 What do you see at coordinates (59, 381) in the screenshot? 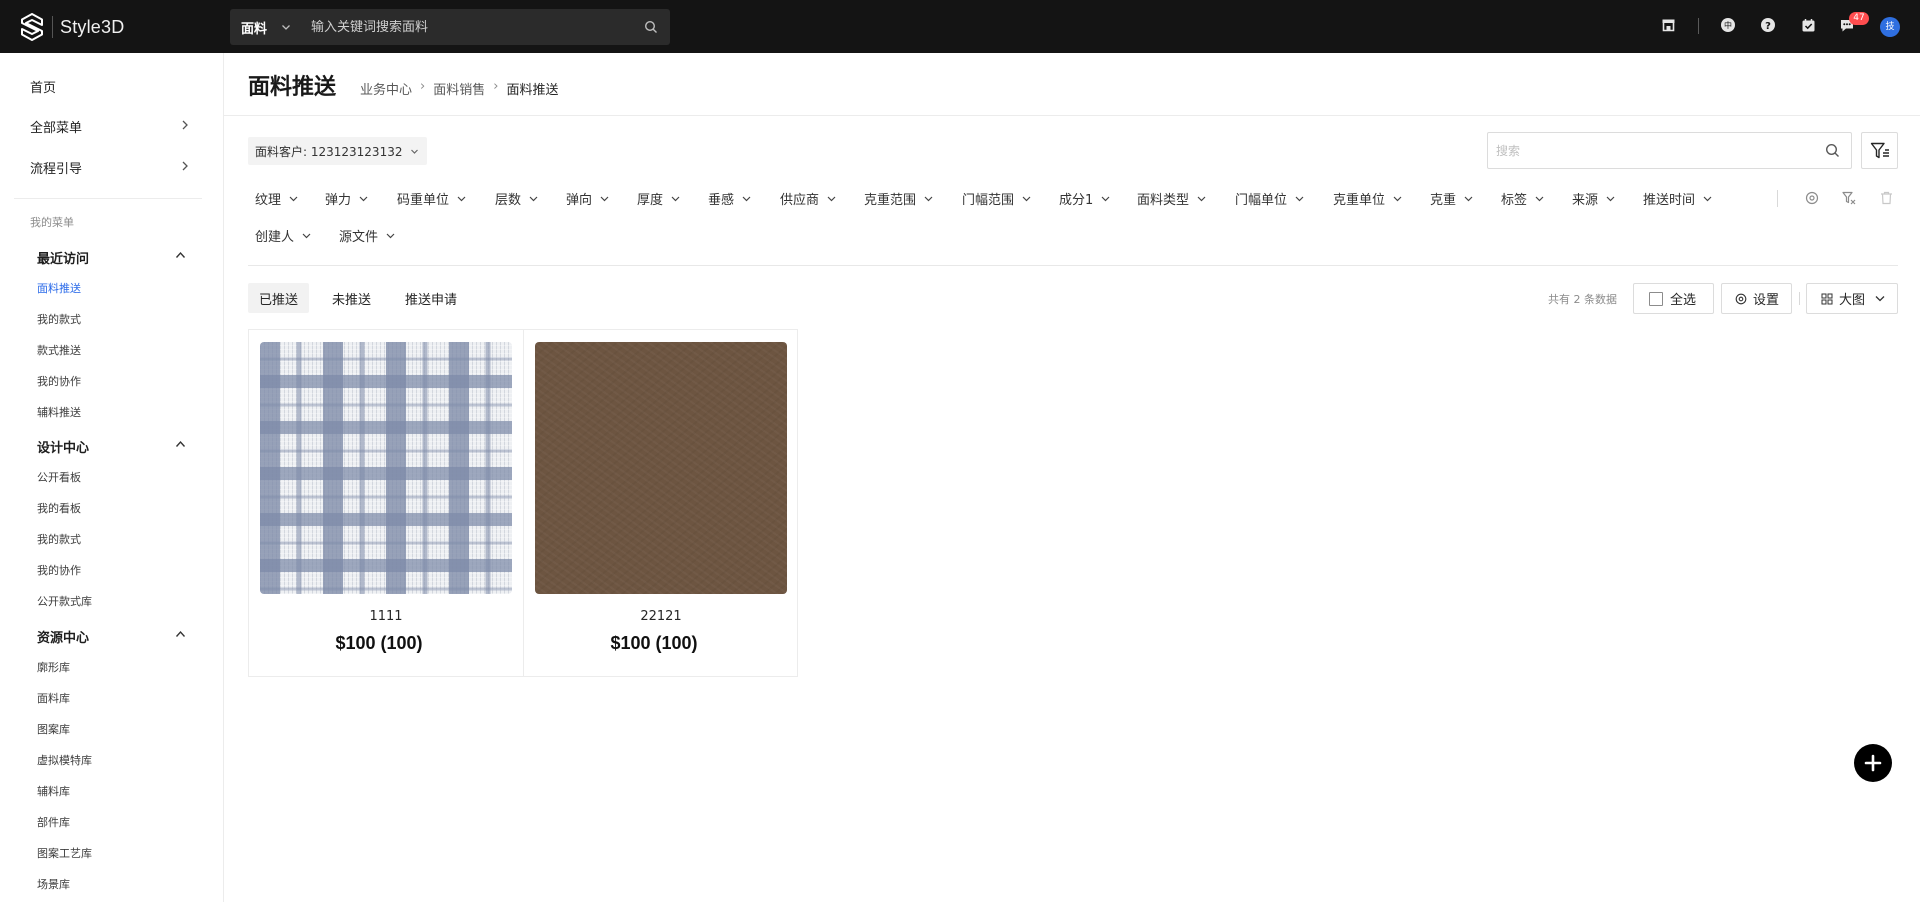
I see `sidebar-item-my-collab: 我的协作` at bounding box center [59, 381].